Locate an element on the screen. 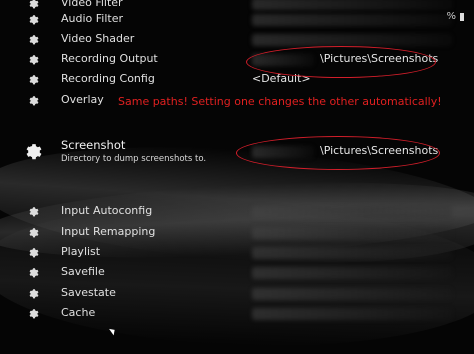 This screenshot has height=354, width=474. menu-item-label: Input Remapping is located at coordinates (108, 231).